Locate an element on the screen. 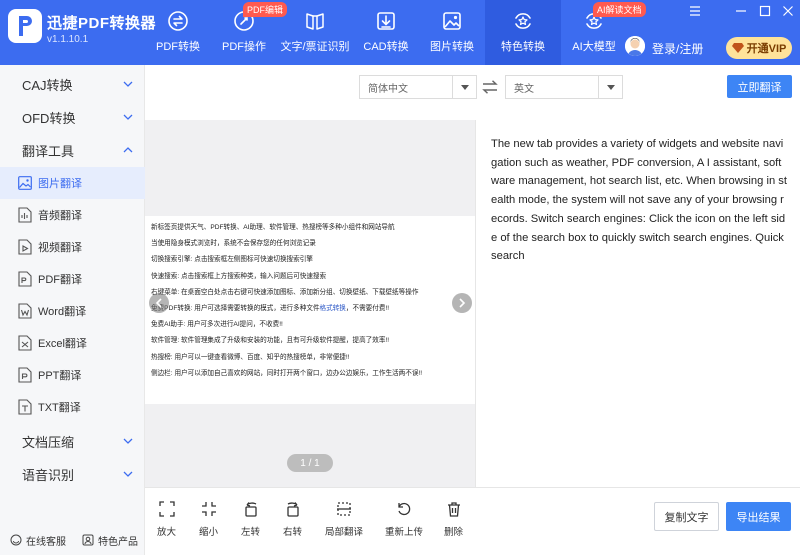 The width and height of the screenshot is (800, 555). online-service-link: 在线客服 is located at coordinates (38, 540).